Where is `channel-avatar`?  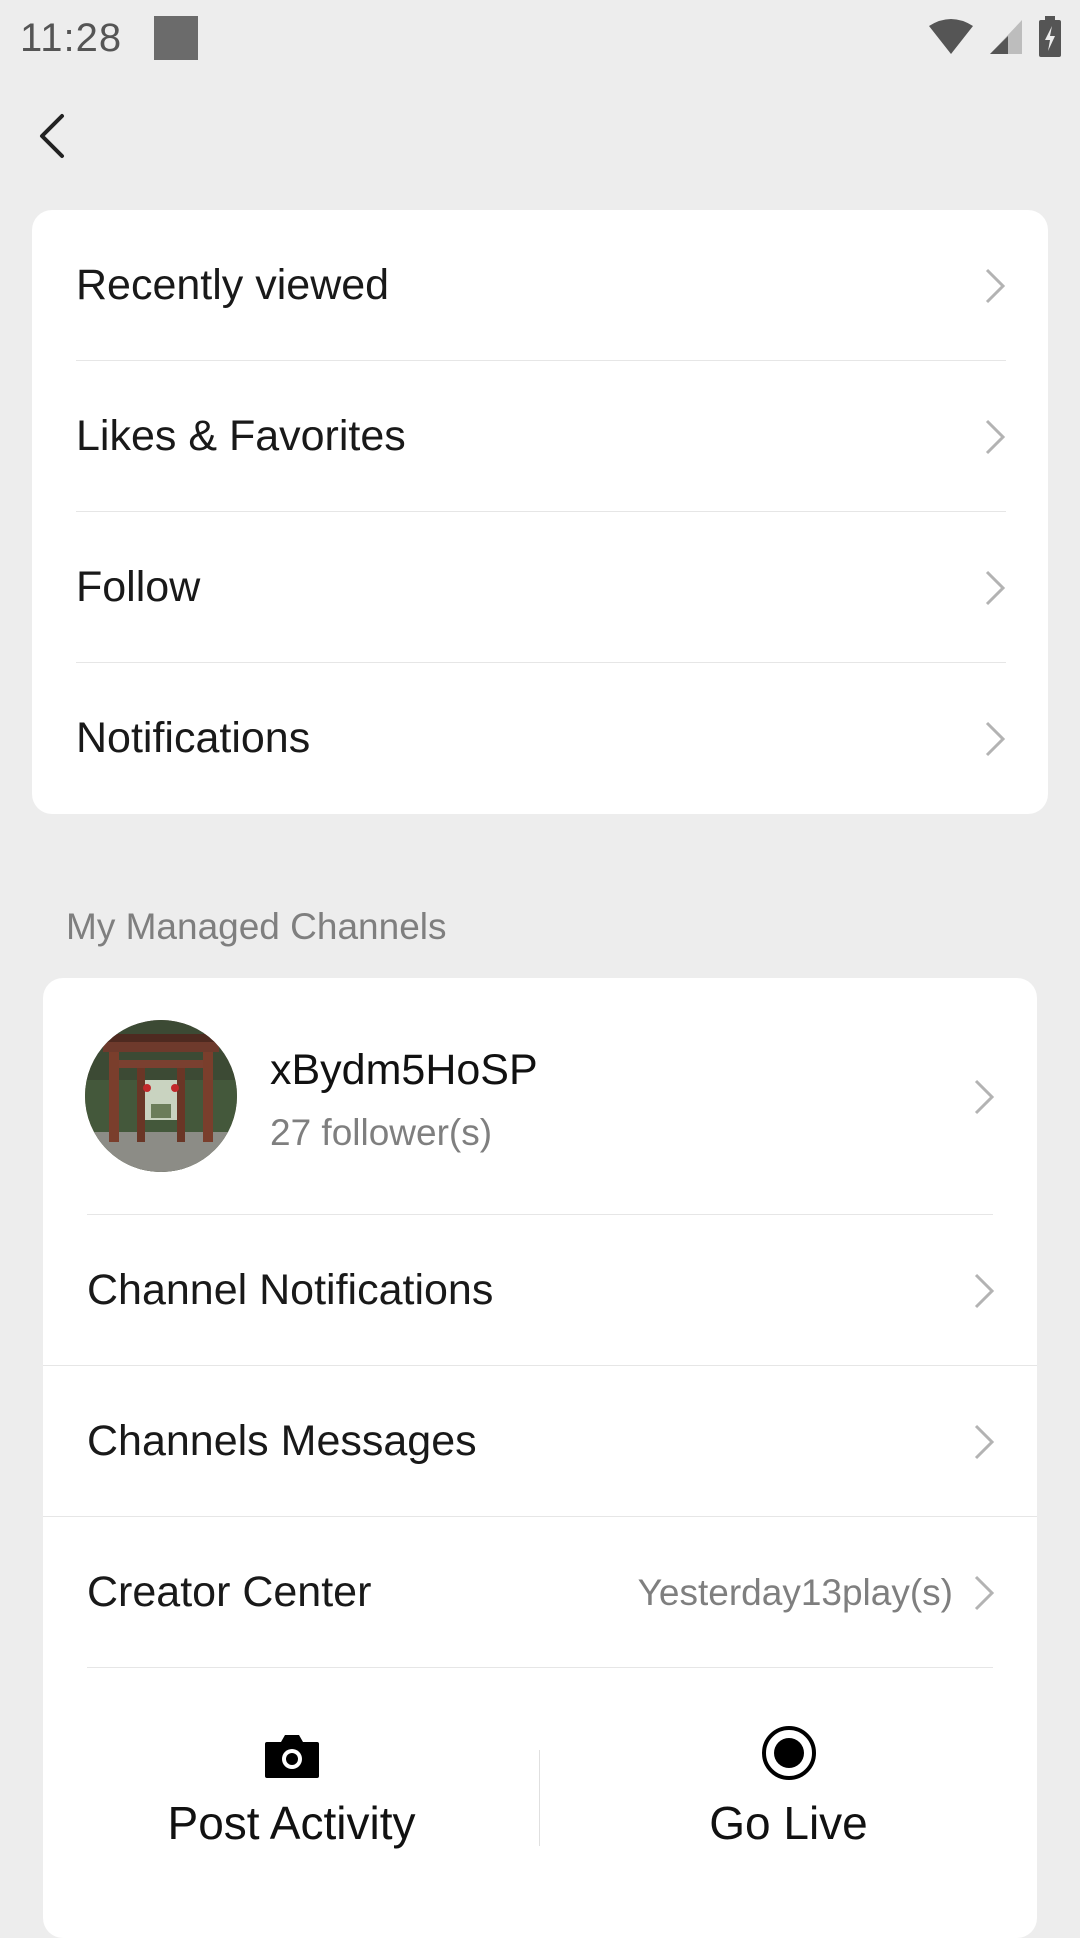 channel-avatar is located at coordinates (161, 1096).